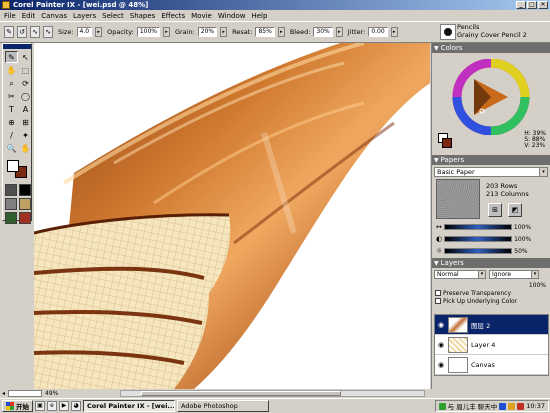  What do you see at coordinates (478, 239) in the screenshot?
I see `paper-contrast-slider` at bounding box center [478, 239].